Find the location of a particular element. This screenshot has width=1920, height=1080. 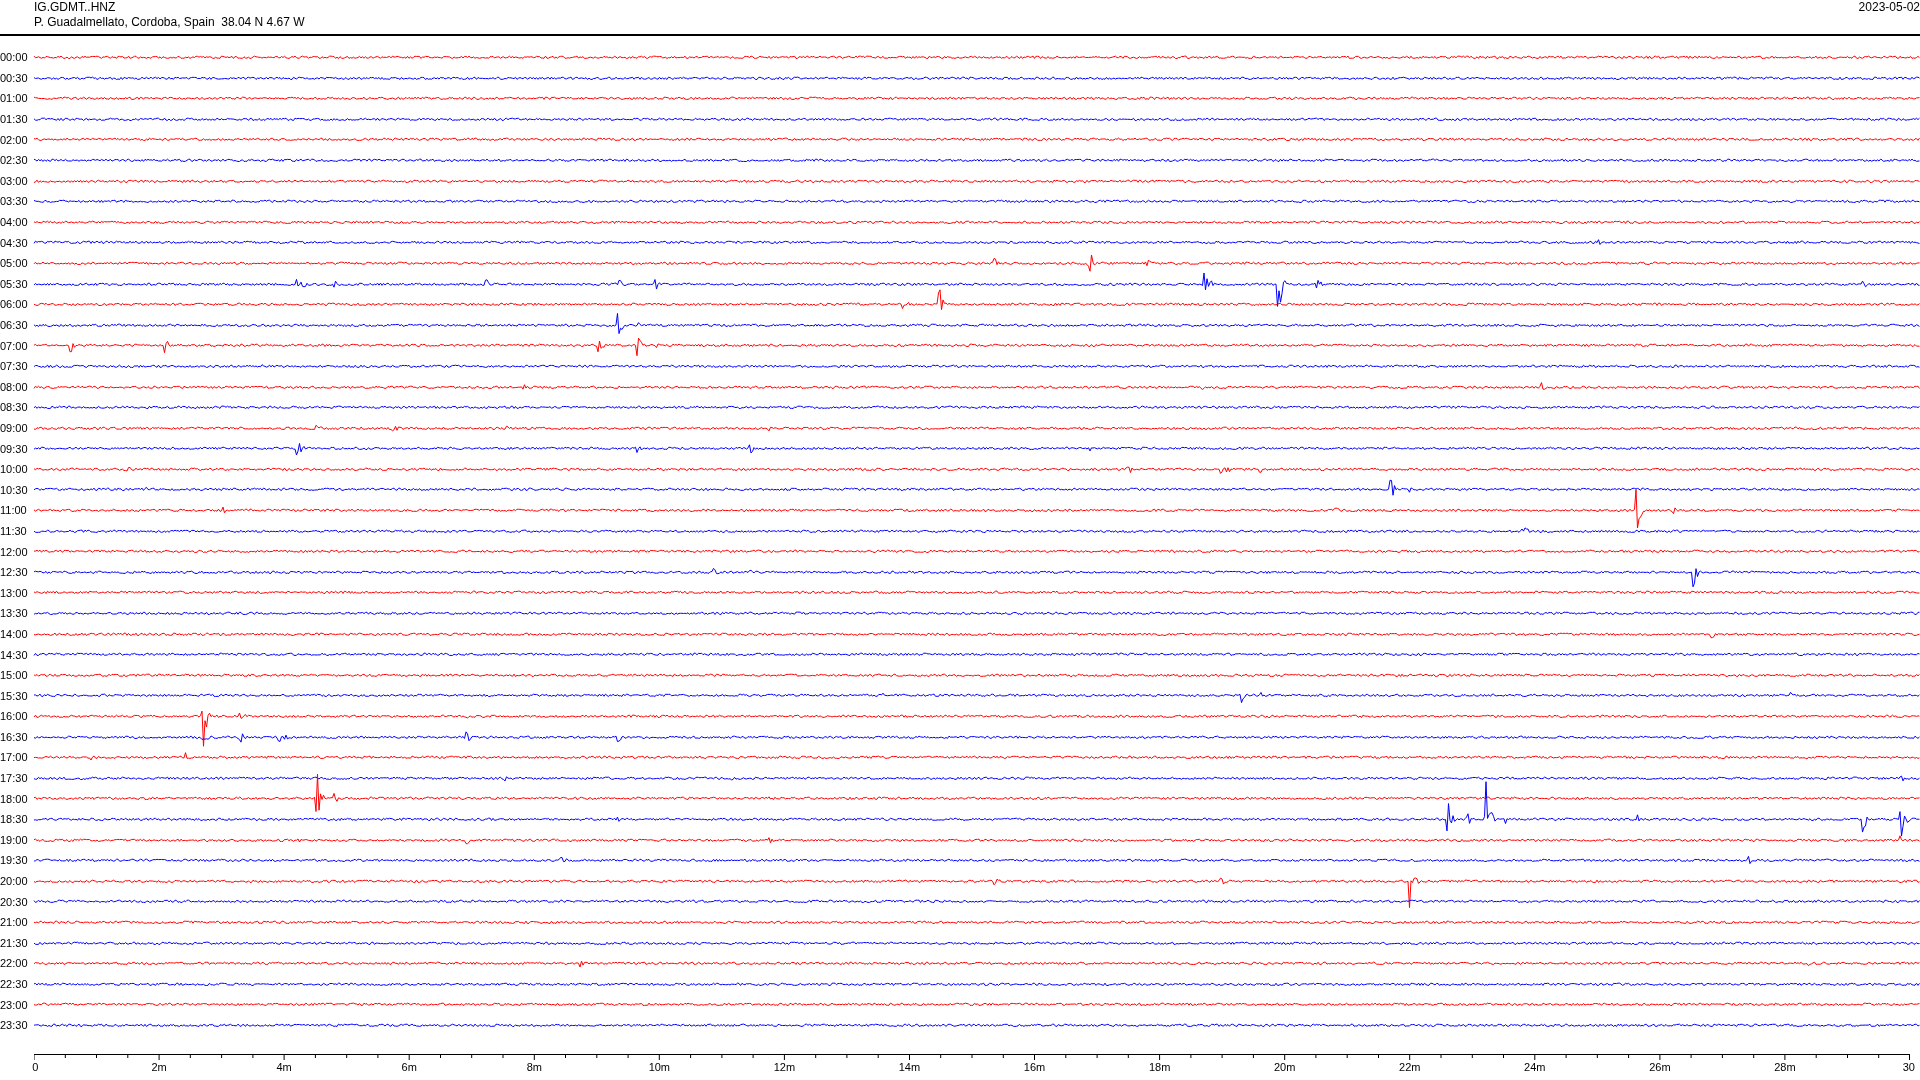

hour-label: 08:30 is located at coordinates (14, 407).